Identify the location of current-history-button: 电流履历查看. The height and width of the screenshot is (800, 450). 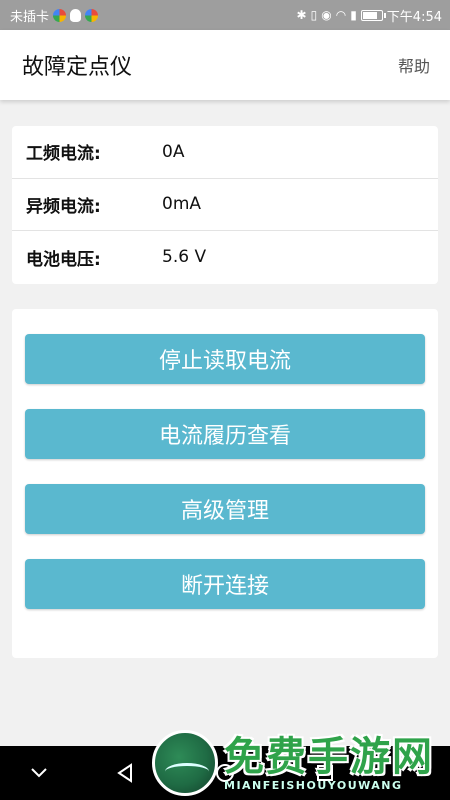
(225, 434).